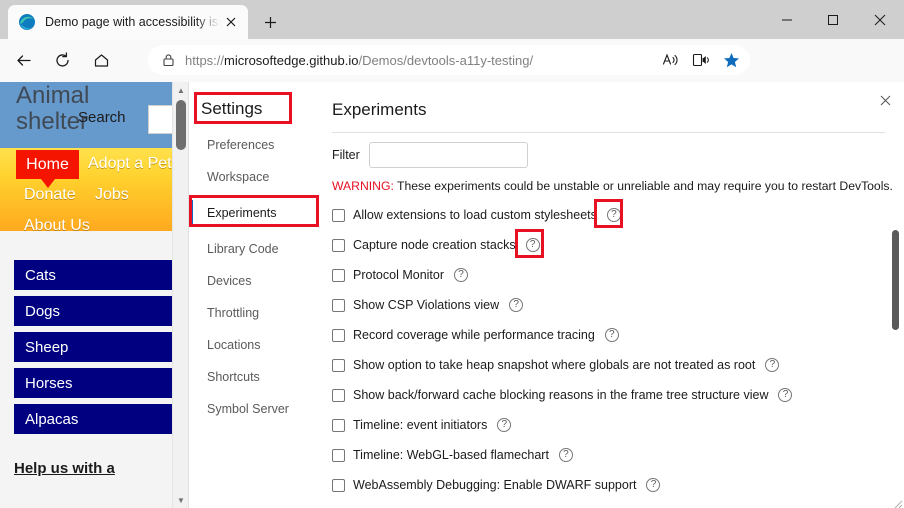 The width and height of the screenshot is (904, 508). Describe the element at coordinates (608, 132) in the screenshot. I see `divider` at that location.